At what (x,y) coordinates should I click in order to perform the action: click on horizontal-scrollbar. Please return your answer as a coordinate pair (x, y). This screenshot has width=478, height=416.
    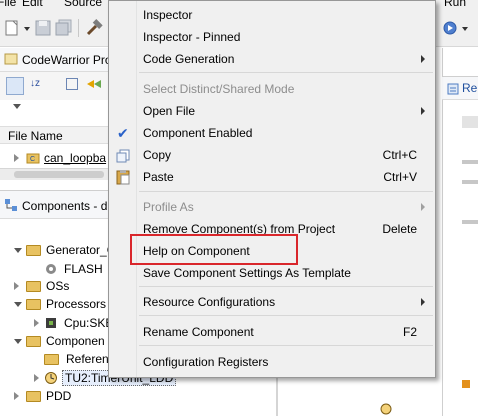
    Looking at the image, I should click on (55, 174).